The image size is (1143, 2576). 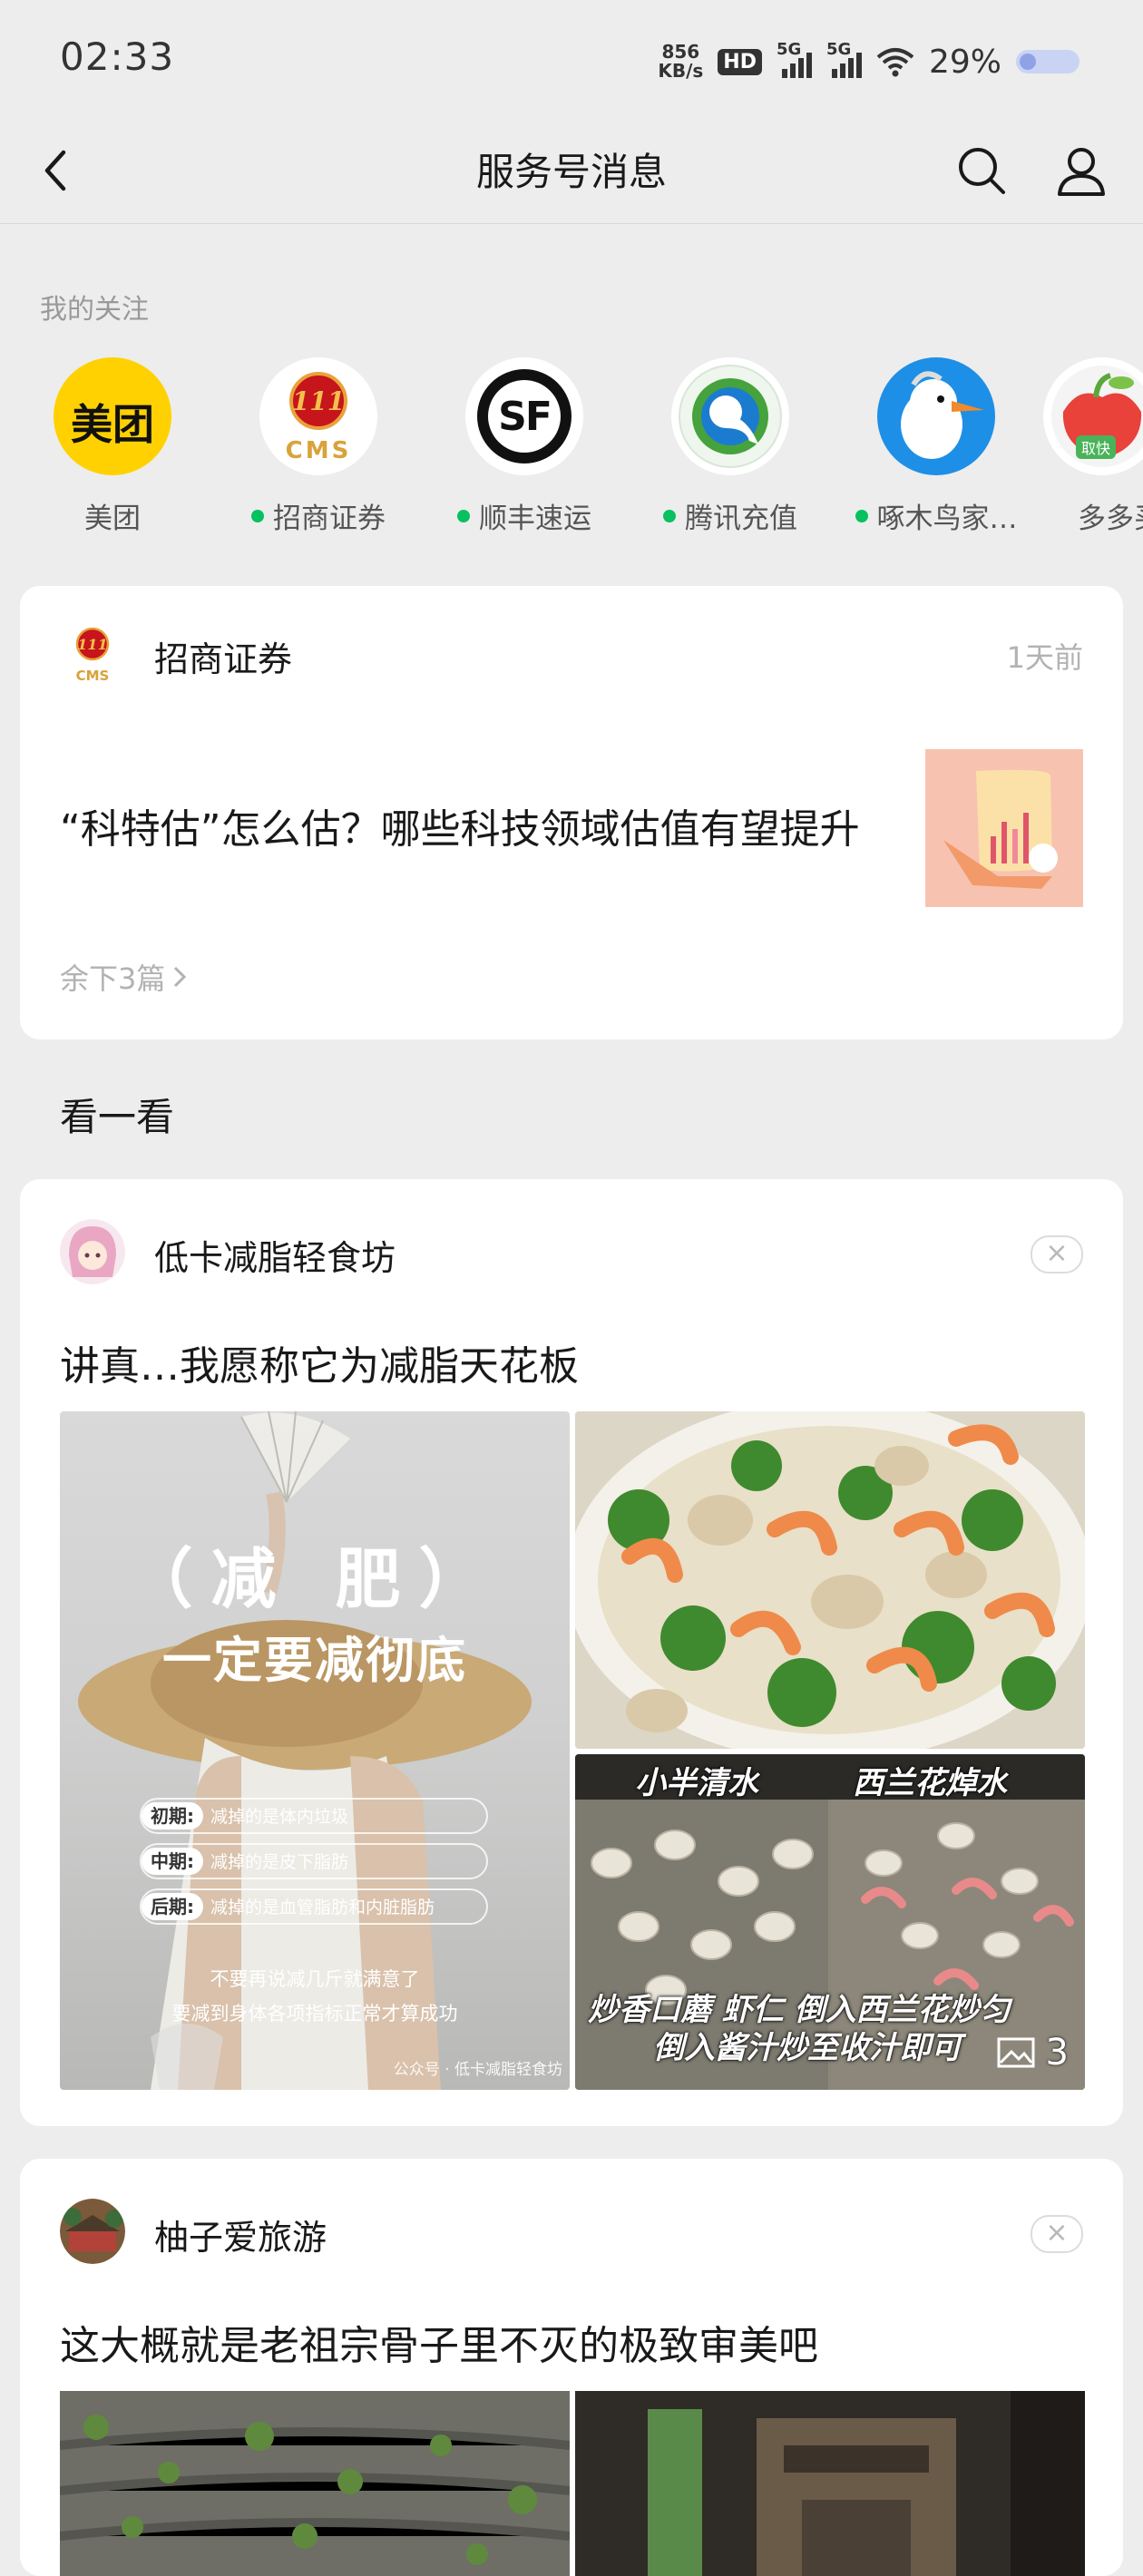 I want to click on network-speed-value: 856, so click(x=681, y=52).